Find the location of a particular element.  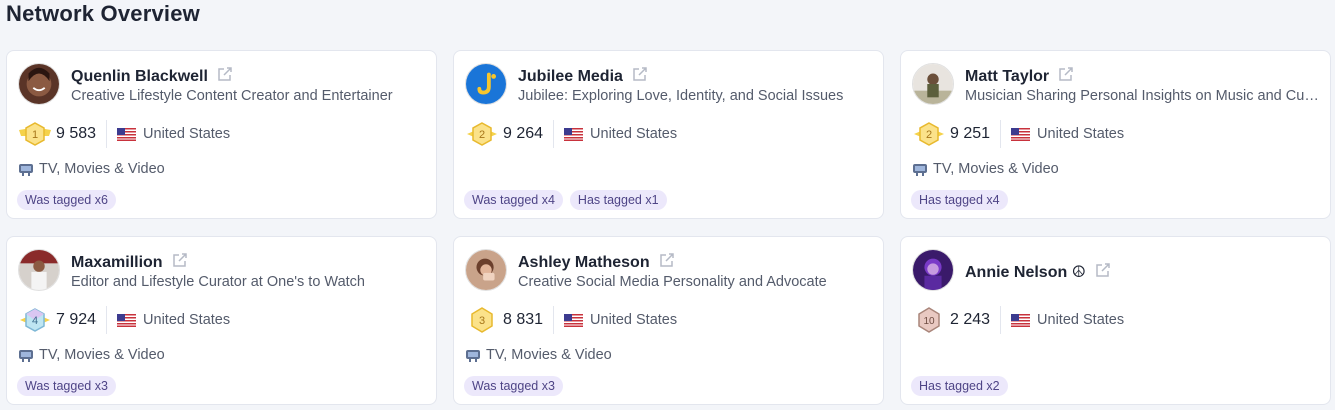

rank-number: 3 is located at coordinates (482, 321).